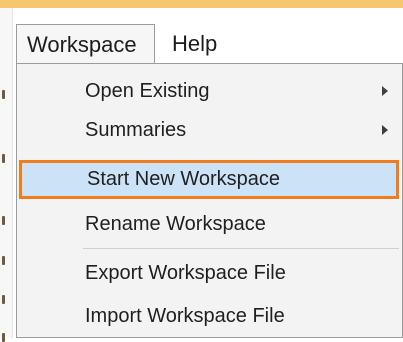  Describe the element at coordinates (184, 179) in the screenshot. I see `menu-item-label: Start New Workspace` at that location.